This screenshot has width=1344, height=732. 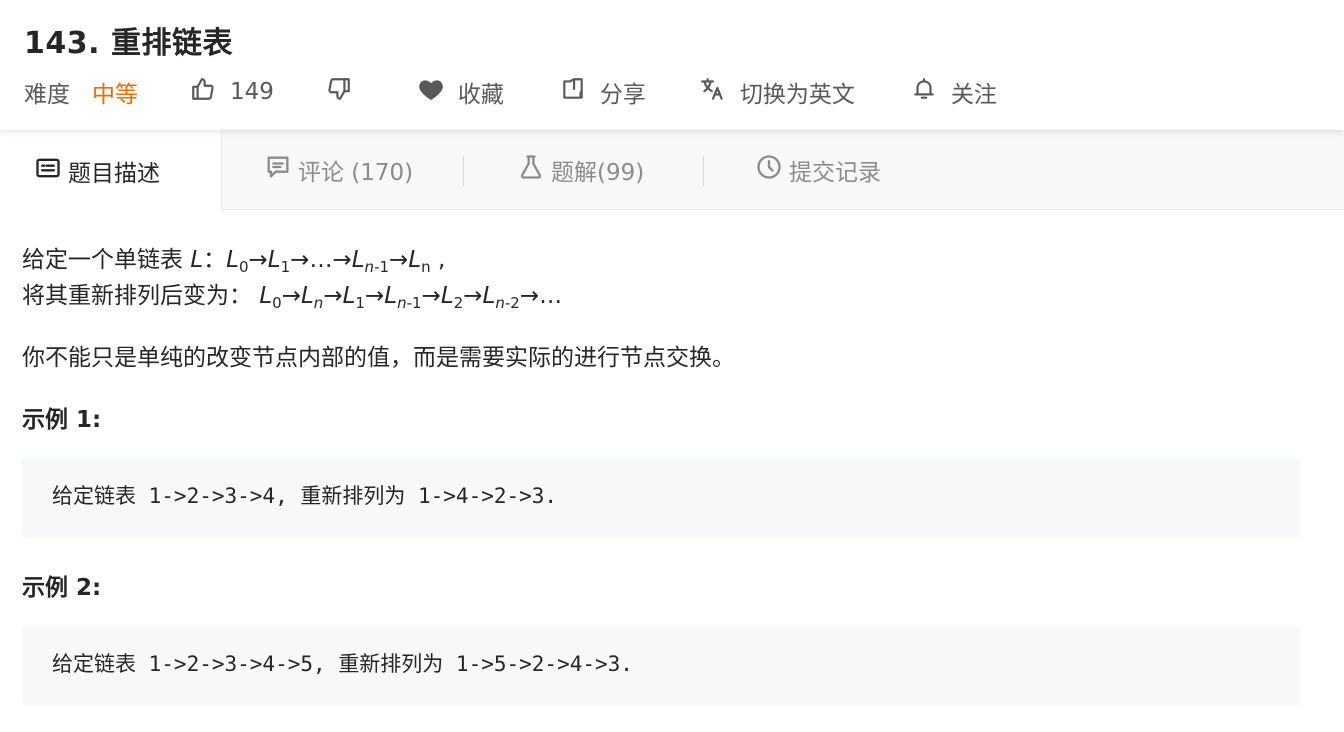 What do you see at coordinates (622, 95) in the screenshot?
I see `share-label: 分享` at bounding box center [622, 95].